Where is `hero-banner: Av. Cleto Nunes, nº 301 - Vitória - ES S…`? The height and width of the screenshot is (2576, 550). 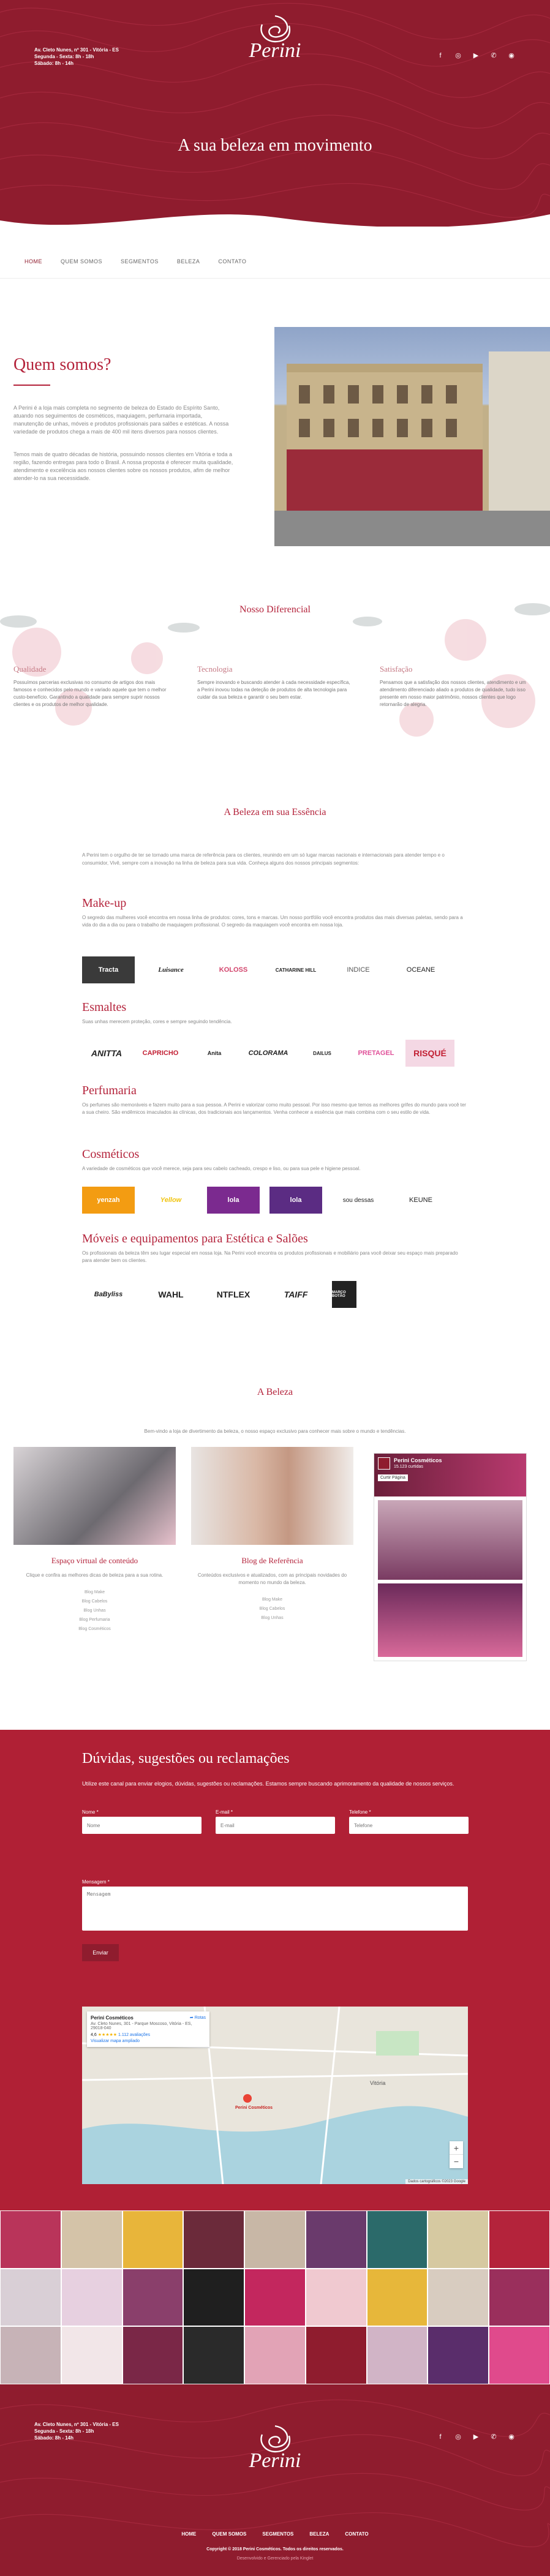 hero-banner: Av. Cleto Nunes, nº 301 - Vitória - ES S… is located at coordinates (275, 113).